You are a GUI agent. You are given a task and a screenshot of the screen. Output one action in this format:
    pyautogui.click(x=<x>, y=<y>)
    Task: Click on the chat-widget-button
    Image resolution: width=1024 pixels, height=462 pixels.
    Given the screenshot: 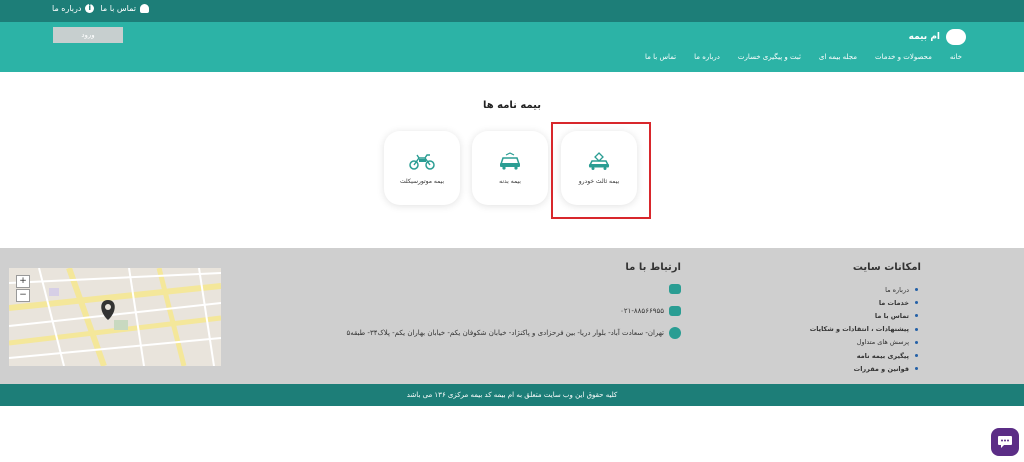 What is the action you would take?
    pyautogui.click(x=1005, y=442)
    